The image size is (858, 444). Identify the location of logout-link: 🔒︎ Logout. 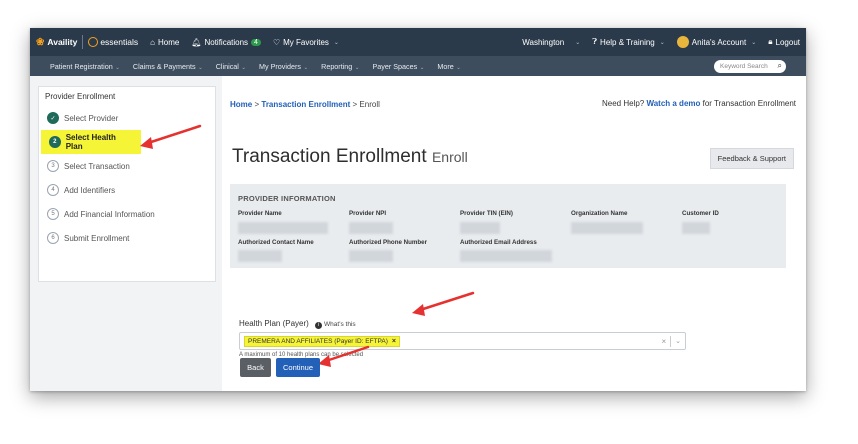
(784, 42).